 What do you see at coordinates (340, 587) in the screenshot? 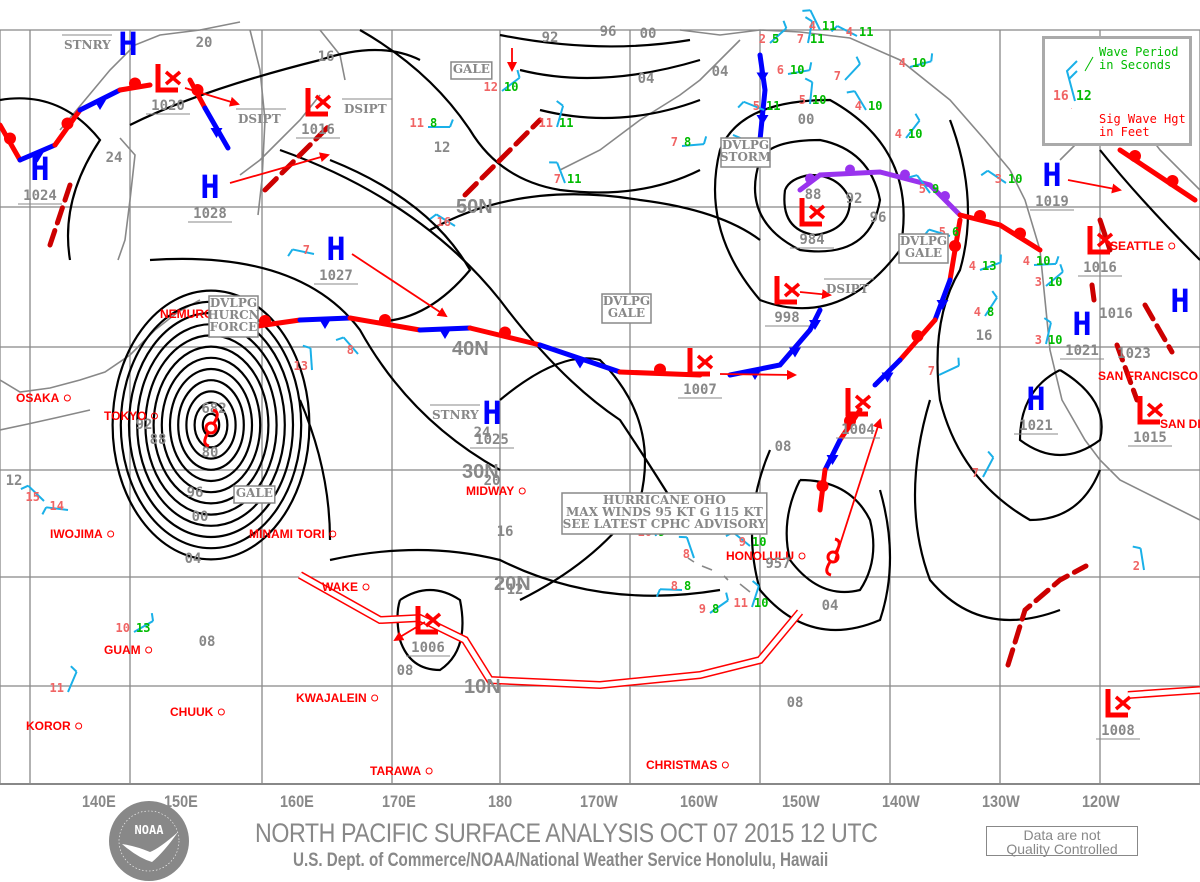
I see `station-name: WAKE` at bounding box center [340, 587].